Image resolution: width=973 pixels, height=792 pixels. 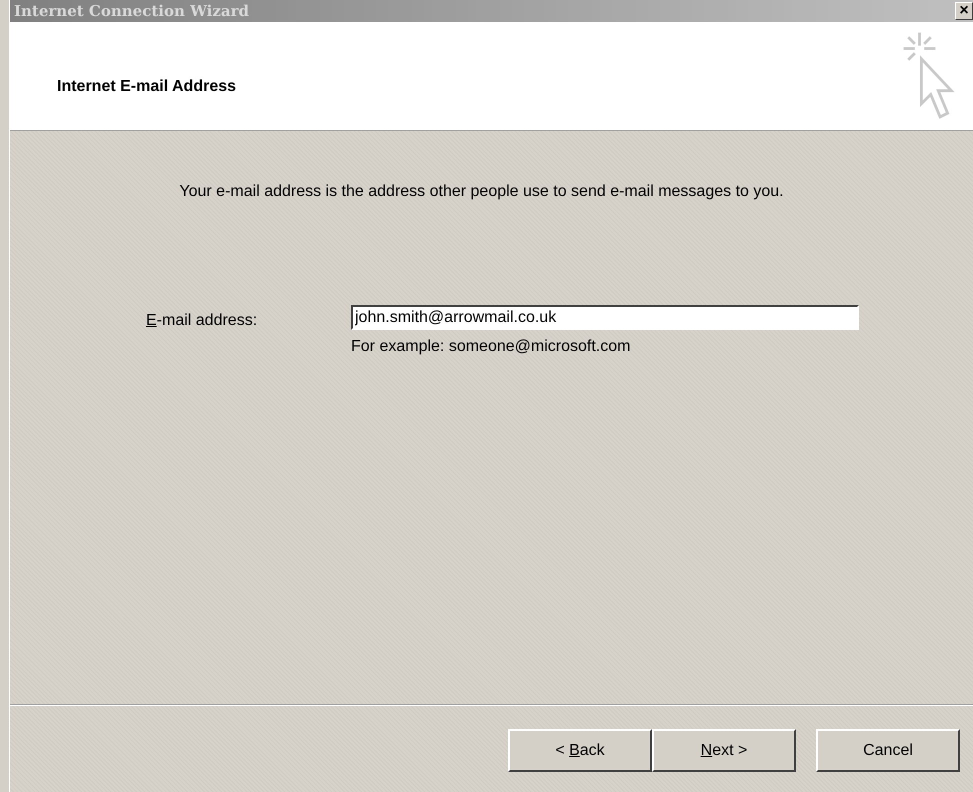 I want to click on page-title: Internet E-mail Address, so click(x=146, y=87).